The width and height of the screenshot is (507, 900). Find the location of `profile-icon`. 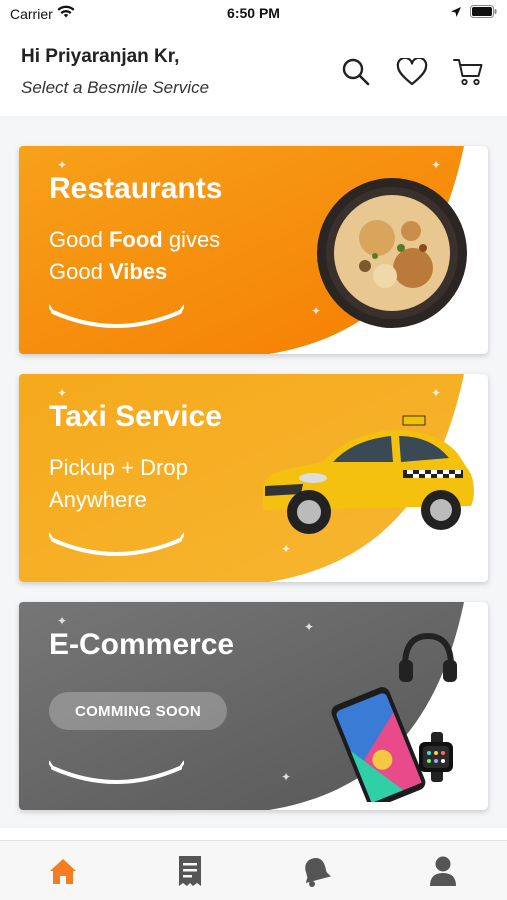

profile-icon is located at coordinates (443, 871).